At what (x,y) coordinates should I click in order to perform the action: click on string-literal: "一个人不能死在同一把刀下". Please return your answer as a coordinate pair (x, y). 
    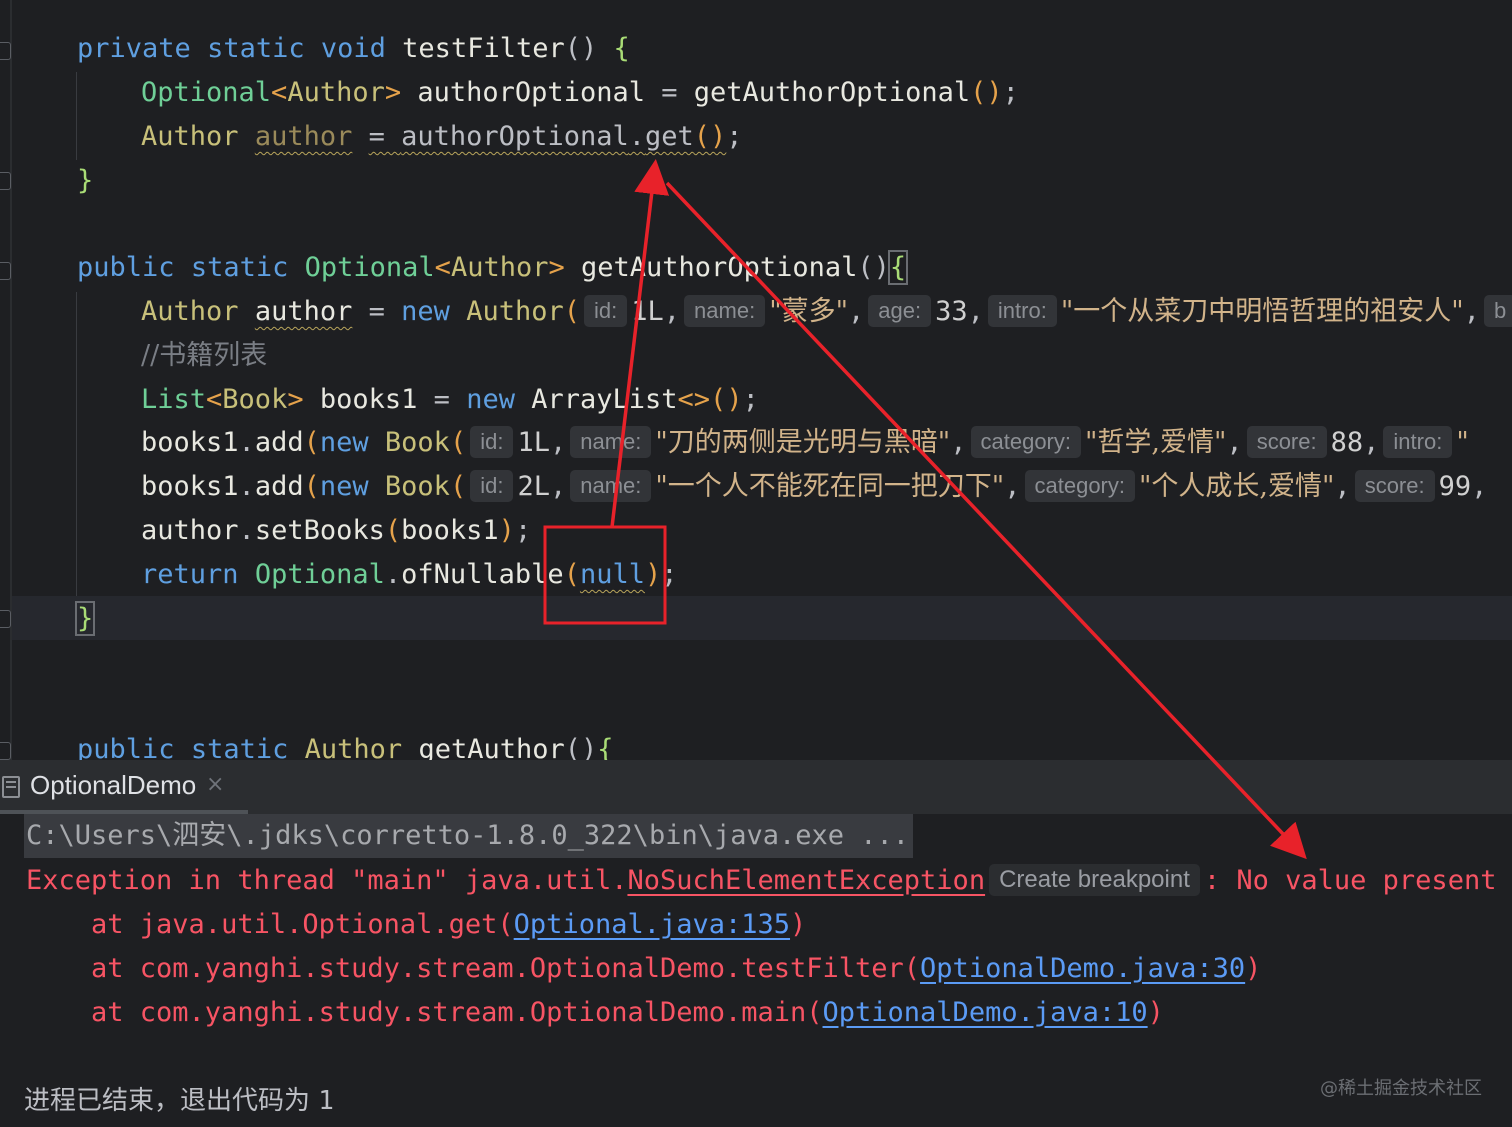
    Looking at the image, I should click on (830, 486).